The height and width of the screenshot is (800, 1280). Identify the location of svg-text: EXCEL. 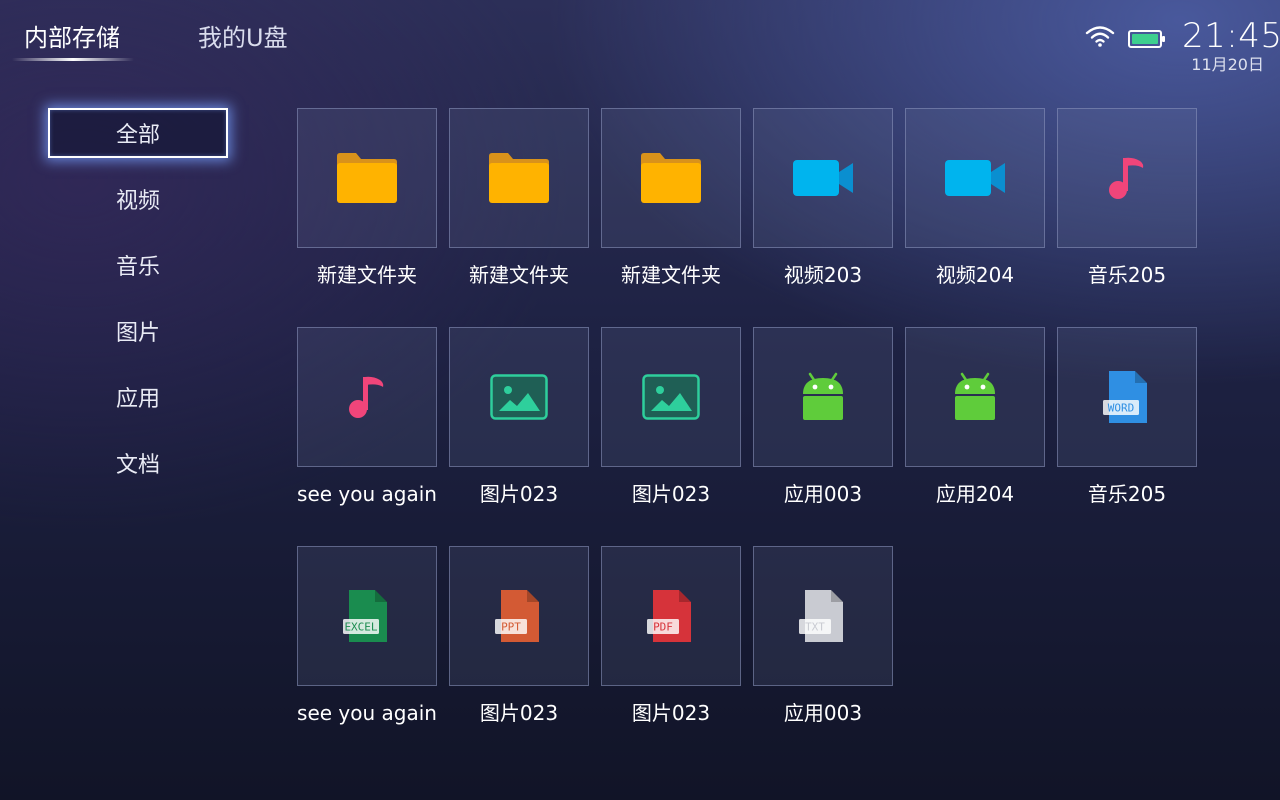
(360, 627).